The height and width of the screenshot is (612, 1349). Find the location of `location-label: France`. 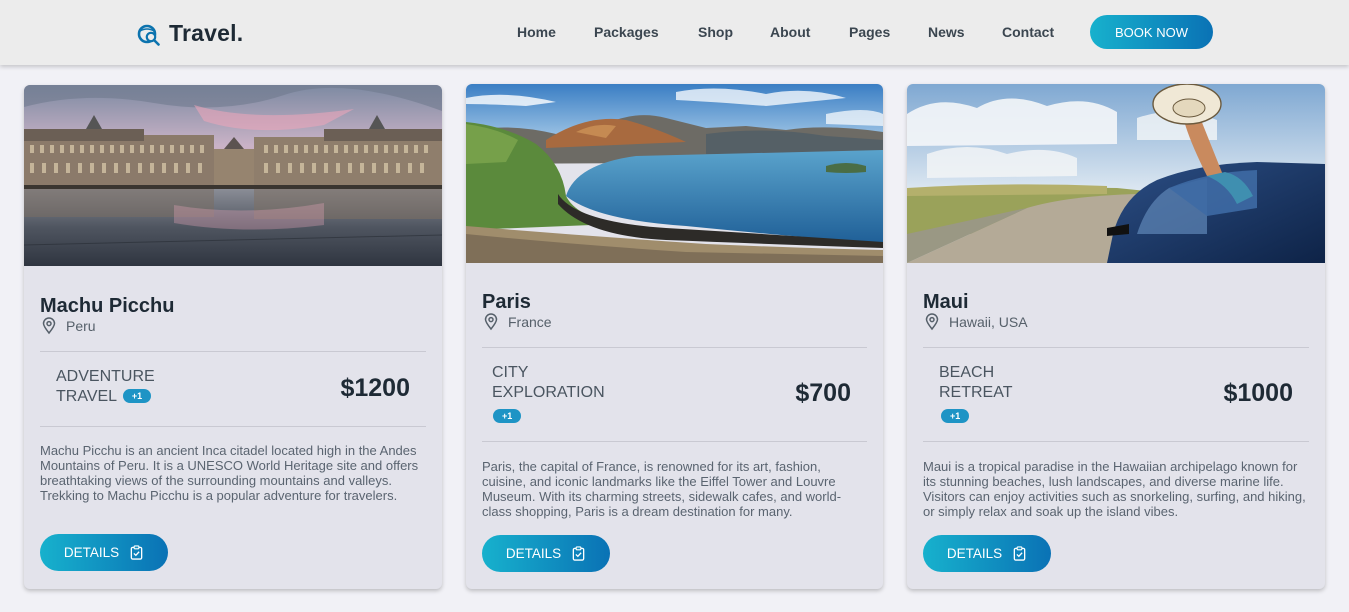

location-label: France is located at coordinates (530, 322).